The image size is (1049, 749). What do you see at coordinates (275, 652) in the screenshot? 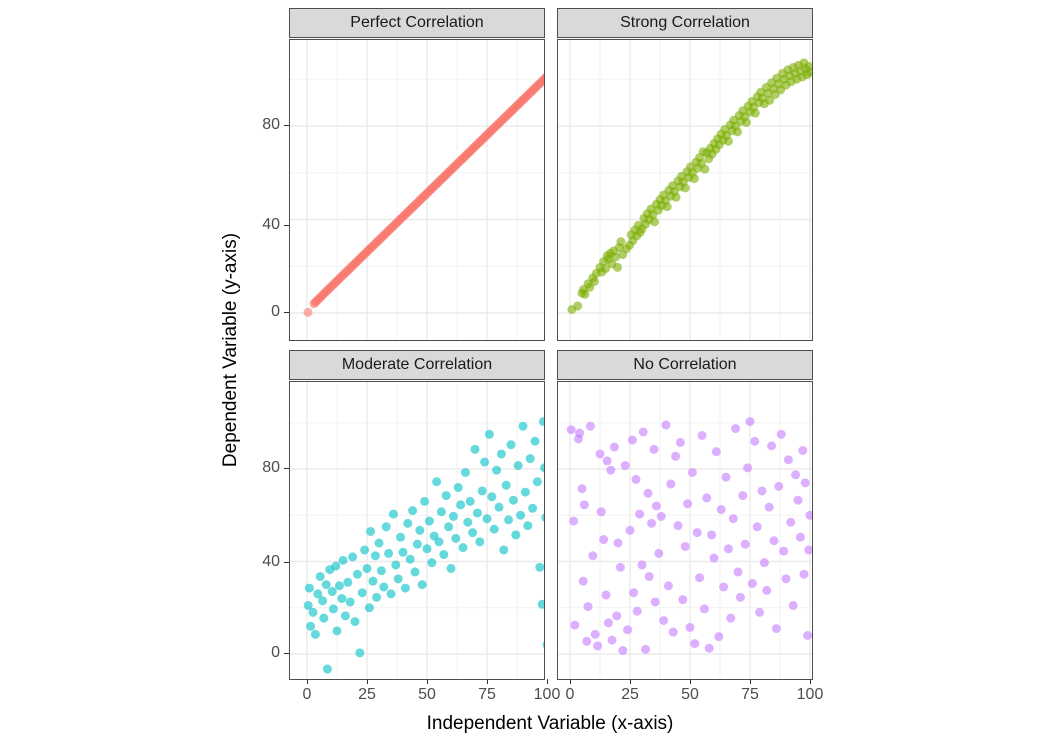
I see `y-tick-label-bottom-0: 0` at bounding box center [275, 652].